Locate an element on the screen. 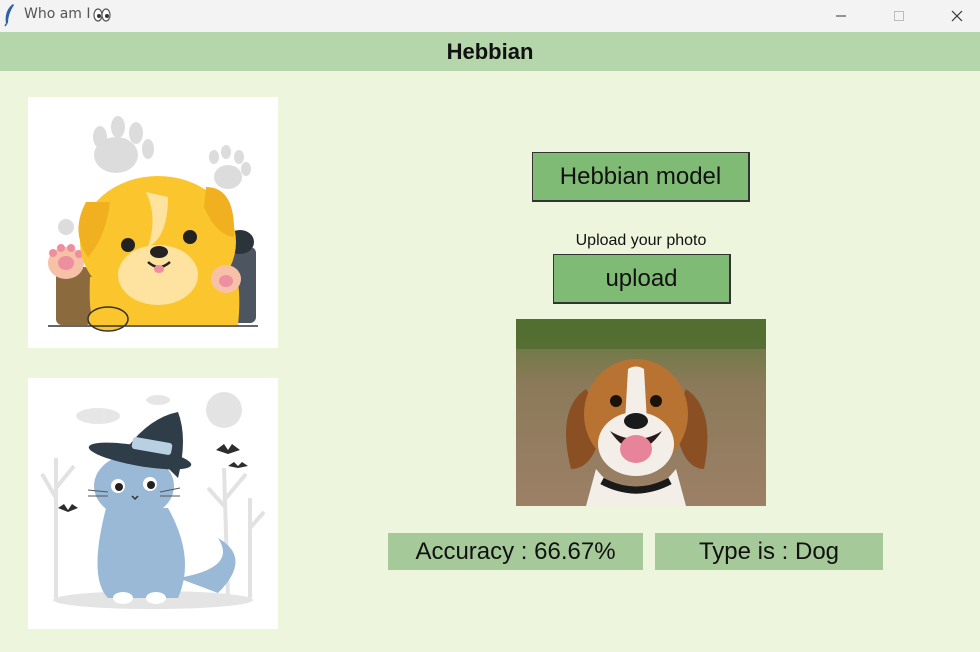 This screenshot has width=980, height=652. feather-icon is located at coordinates (9, 15).